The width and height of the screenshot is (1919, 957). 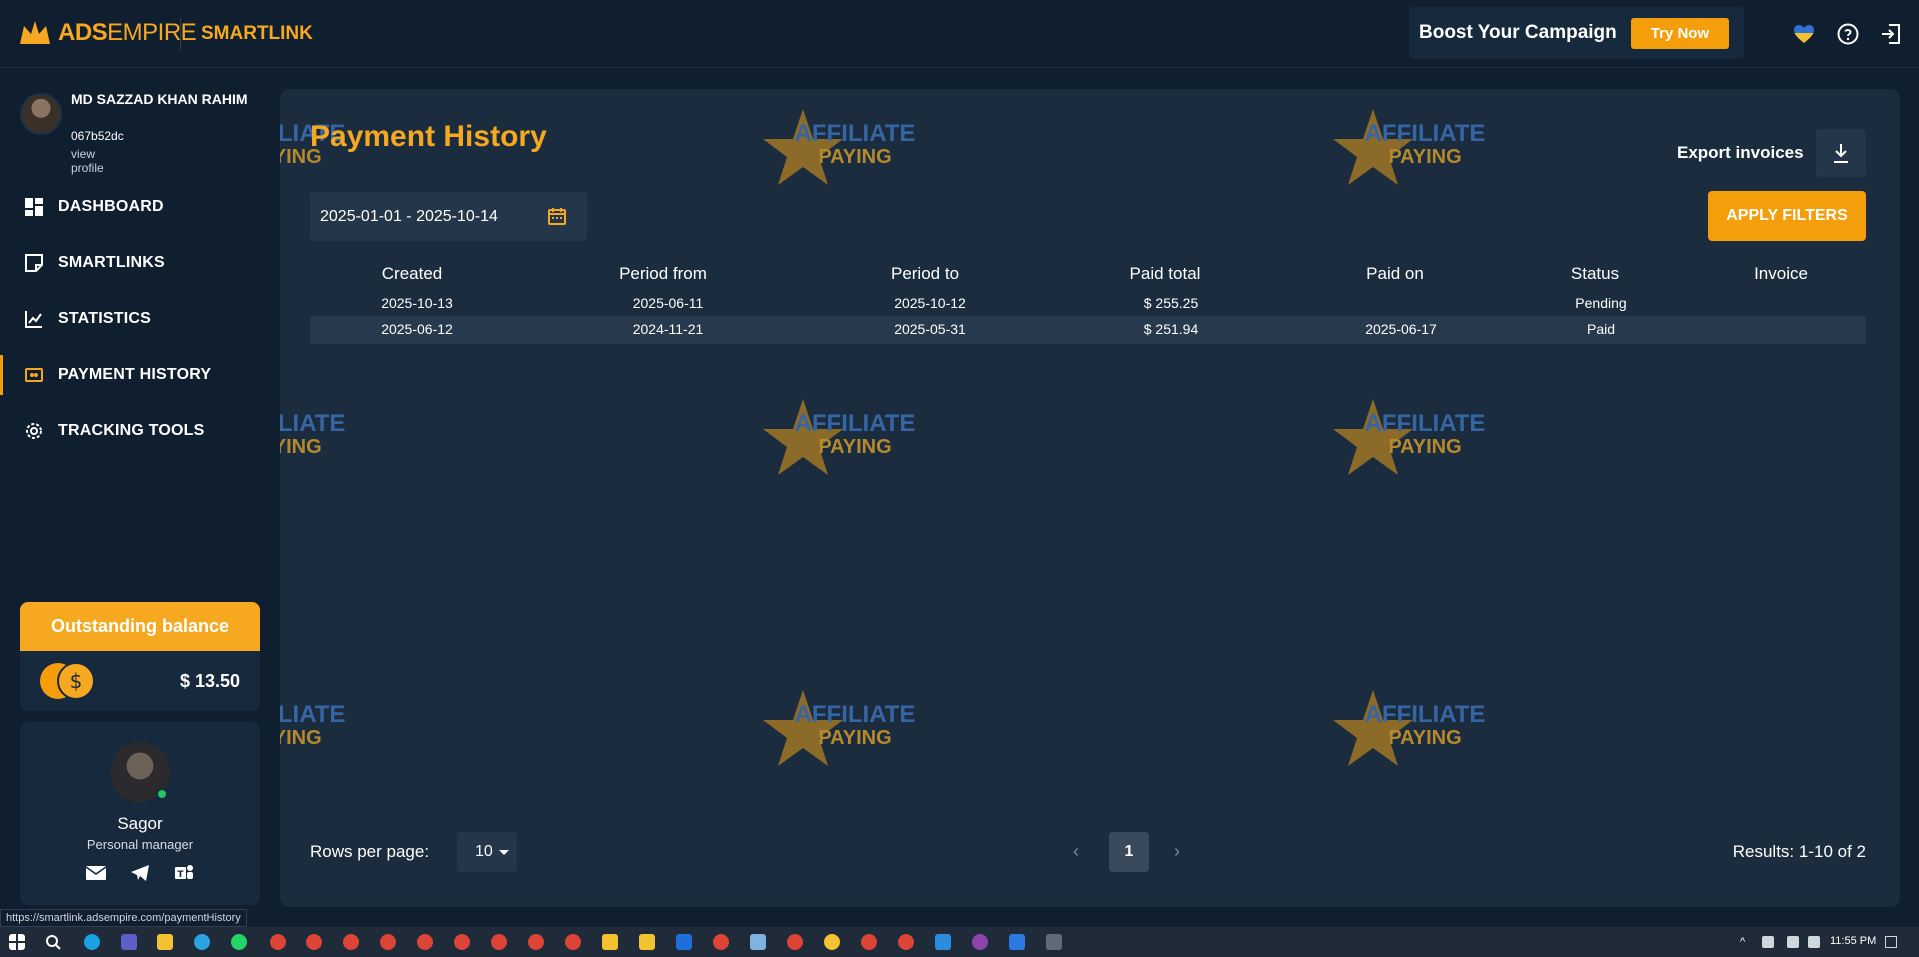 What do you see at coordinates (1680, 33) in the screenshot?
I see `try-now-button: Try Now` at bounding box center [1680, 33].